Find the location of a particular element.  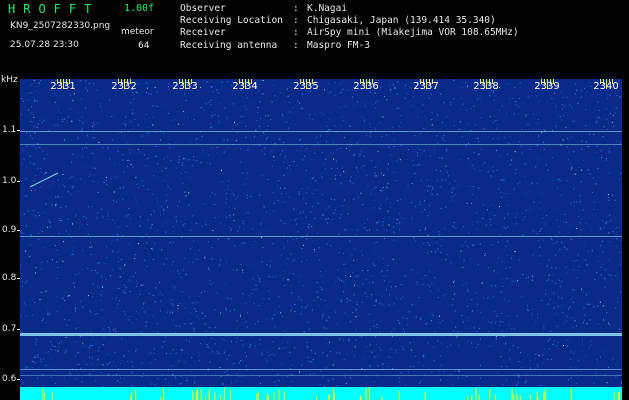

time-tick-label: 2337 is located at coordinates (426, 86).